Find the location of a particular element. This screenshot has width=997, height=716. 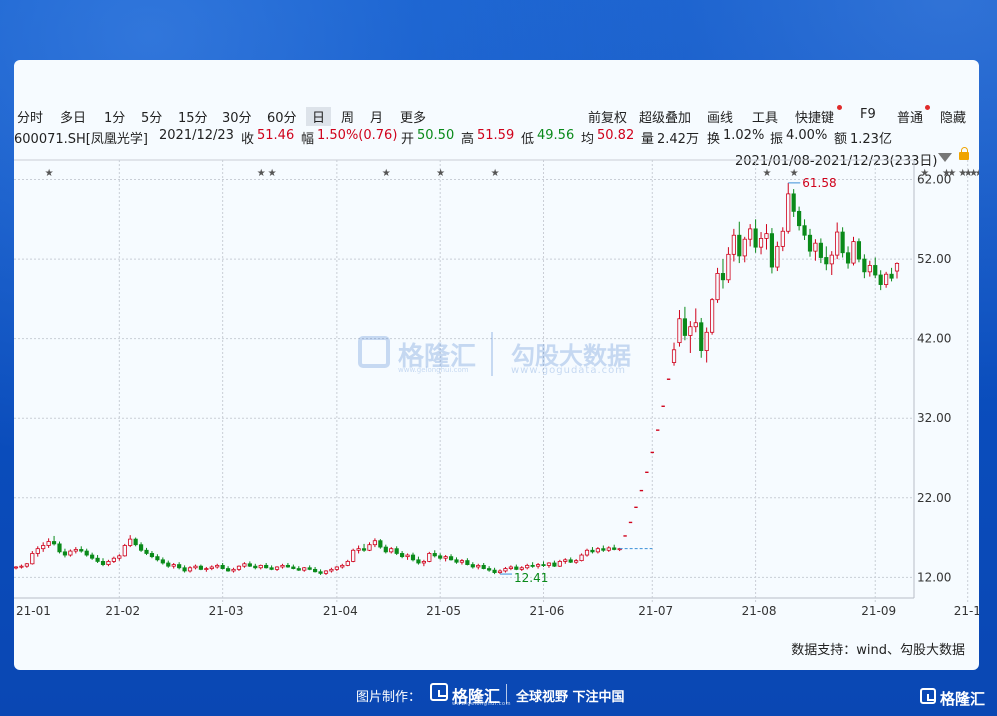

low-annotation: 12.41 is located at coordinates (531, 578).